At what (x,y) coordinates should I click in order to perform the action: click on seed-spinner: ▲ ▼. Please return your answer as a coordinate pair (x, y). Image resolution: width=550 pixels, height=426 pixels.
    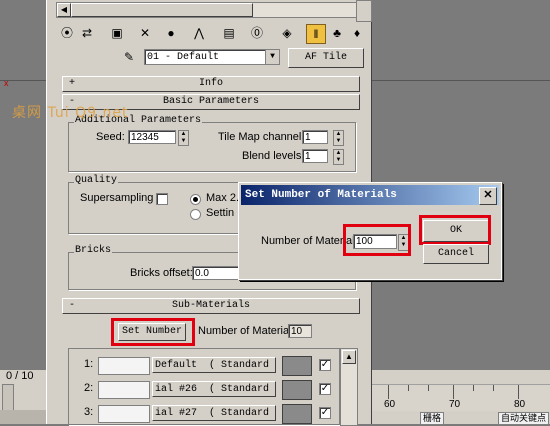
    Looking at the image, I should click on (183, 138).